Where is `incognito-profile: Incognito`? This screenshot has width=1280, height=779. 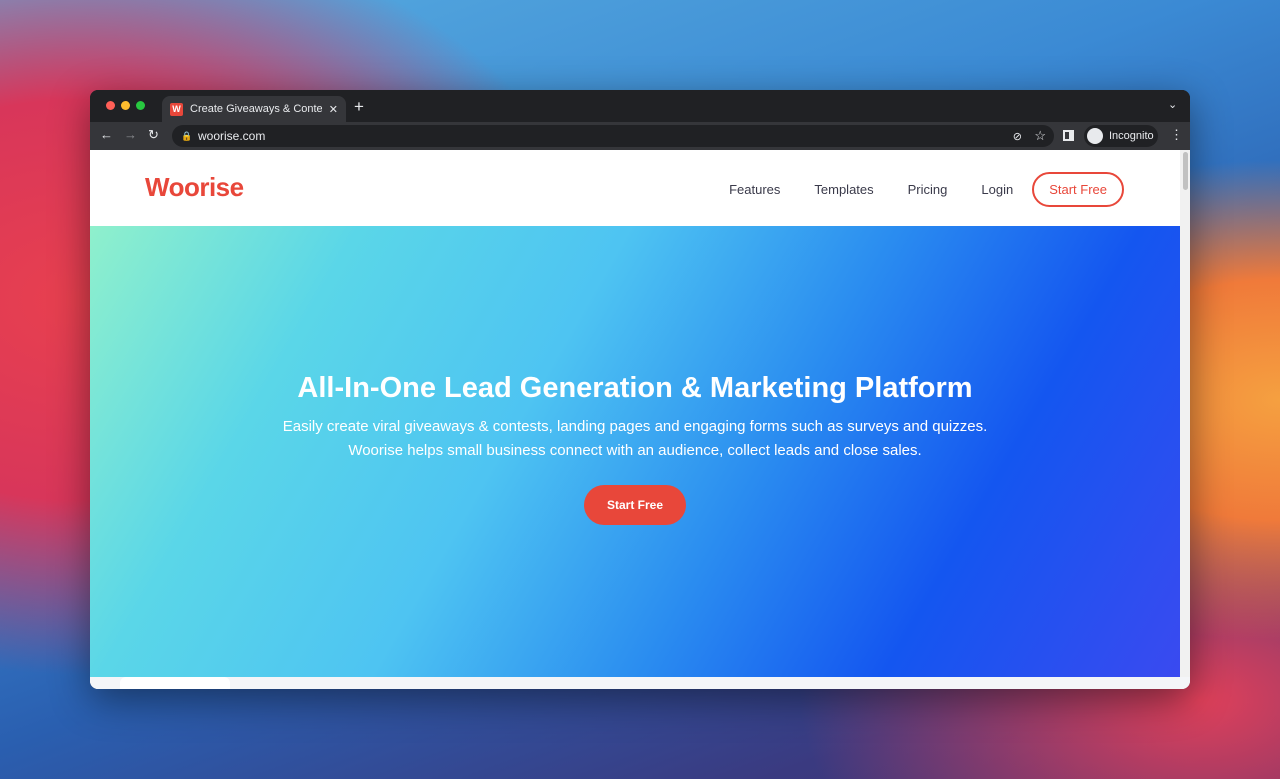
incognito-profile: Incognito is located at coordinates (1121, 136).